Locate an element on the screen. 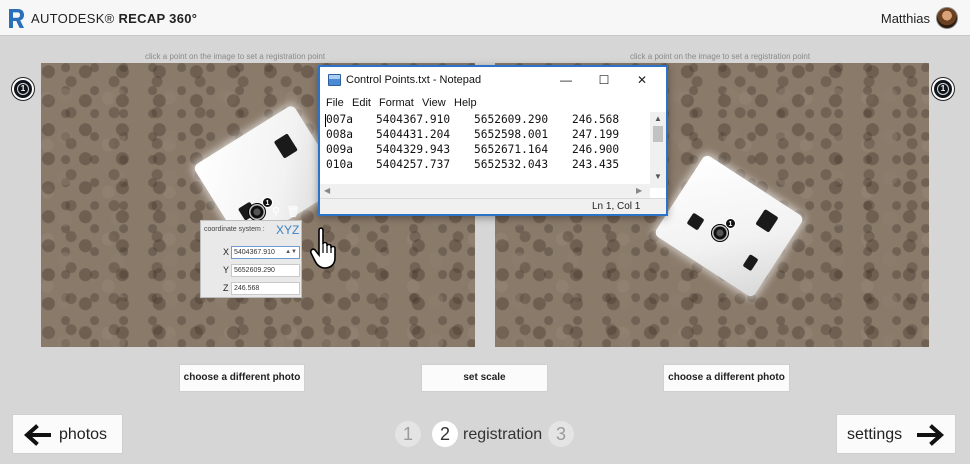 Image resolution: width=970 pixels, height=464 pixels. text-line: 008a 5404431.204 5652598.001 247.199 is located at coordinates (487, 135).